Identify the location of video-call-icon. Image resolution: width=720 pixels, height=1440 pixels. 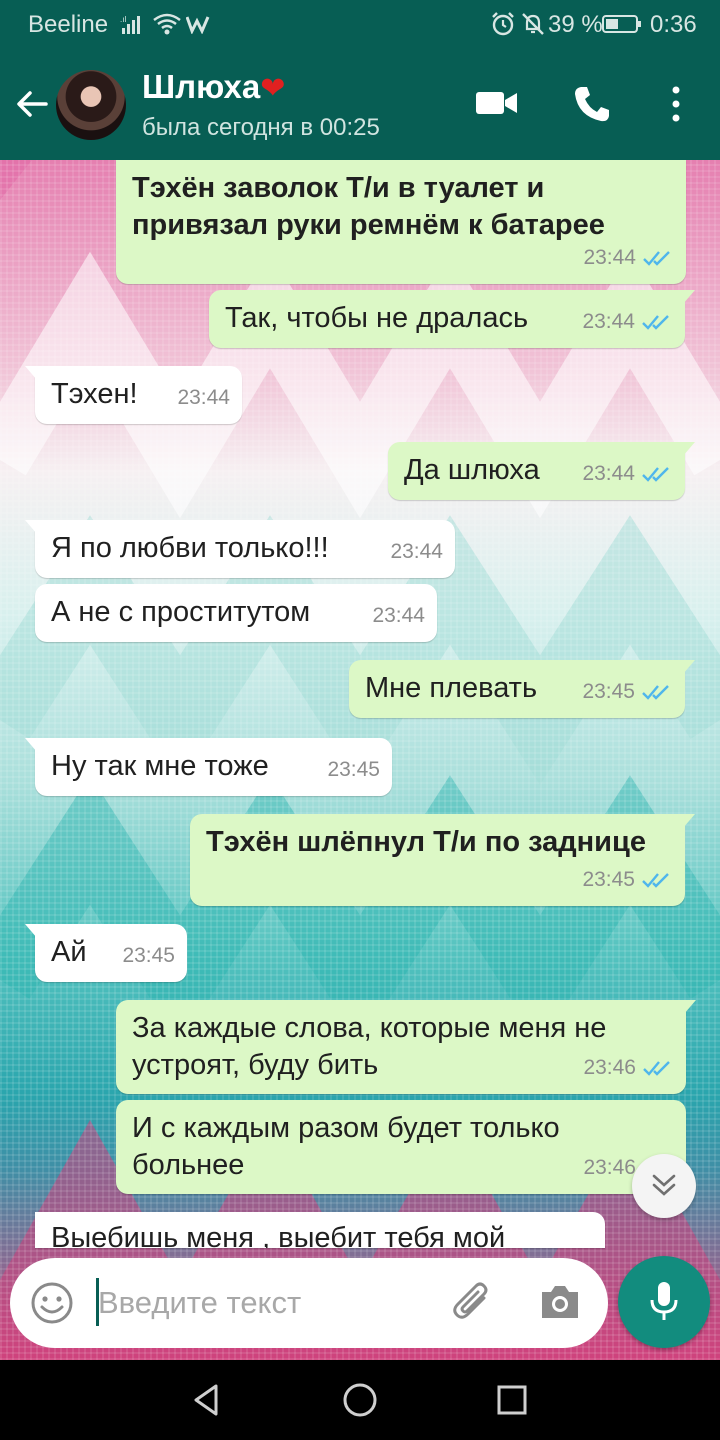
(497, 103).